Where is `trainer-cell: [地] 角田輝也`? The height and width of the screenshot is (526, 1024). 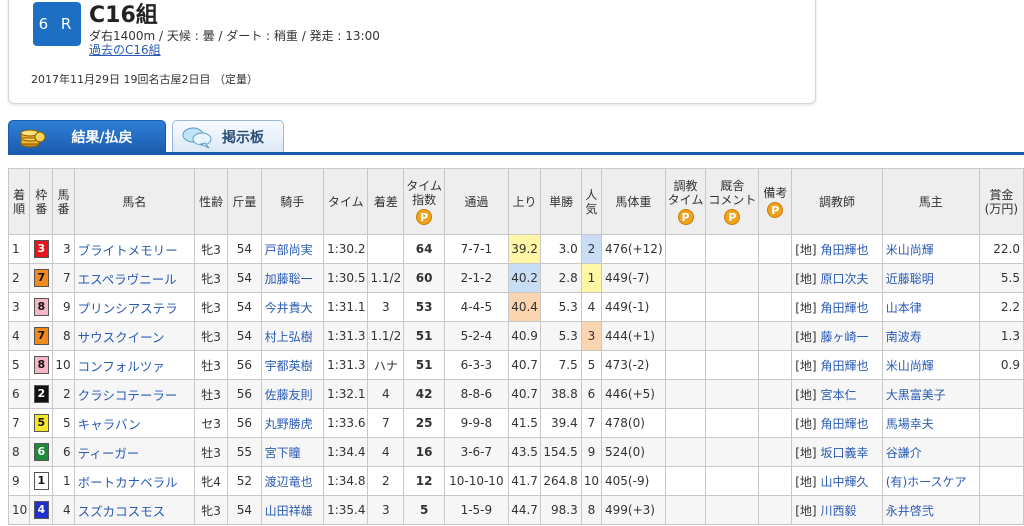 trainer-cell: [地] 角田輝也 is located at coordinates (837, 423).